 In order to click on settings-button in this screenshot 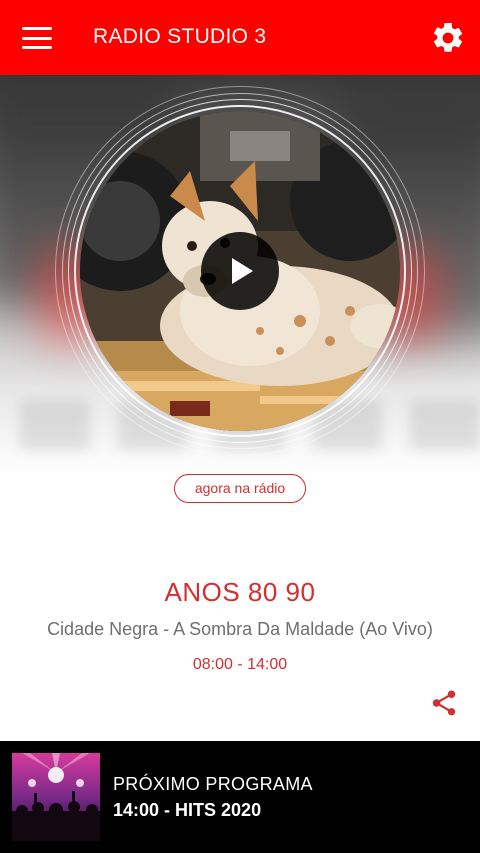, I will do `click(448, 38)`.